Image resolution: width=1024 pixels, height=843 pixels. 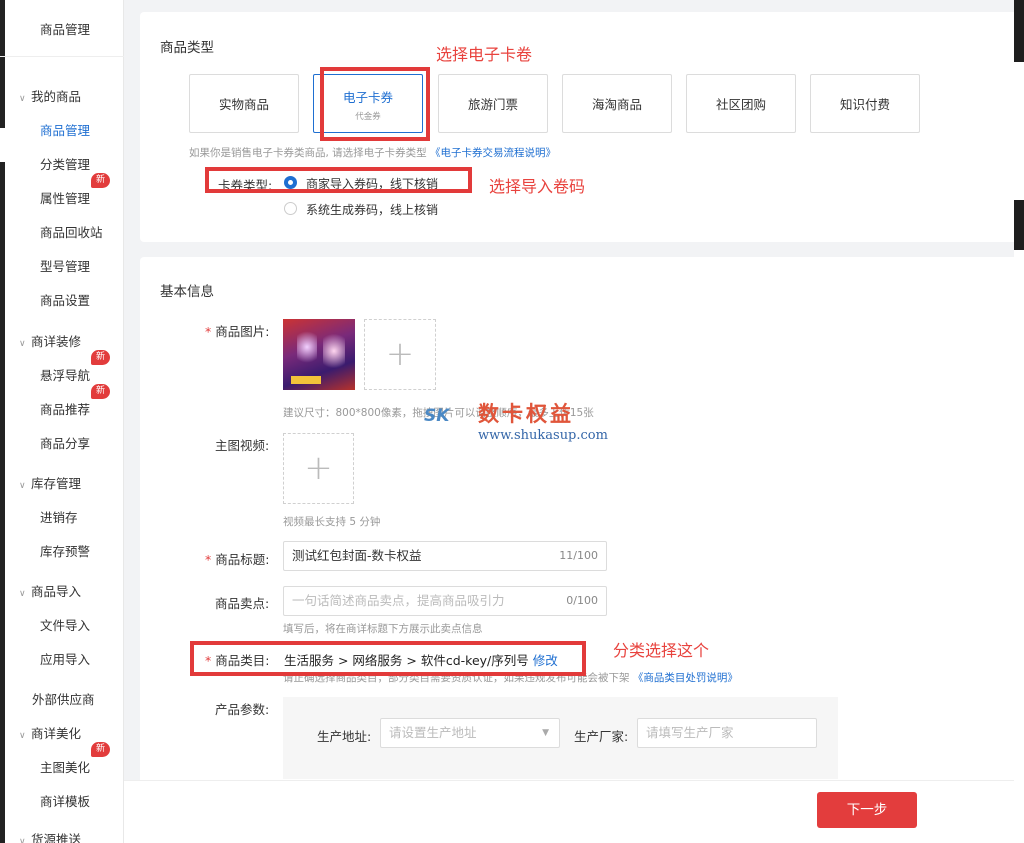 What do you see at coordinates (65, 197) in the screenshot?
I see `sidebar-item-attr-mgmt: 属性管理` at bounding box center [65, 197].